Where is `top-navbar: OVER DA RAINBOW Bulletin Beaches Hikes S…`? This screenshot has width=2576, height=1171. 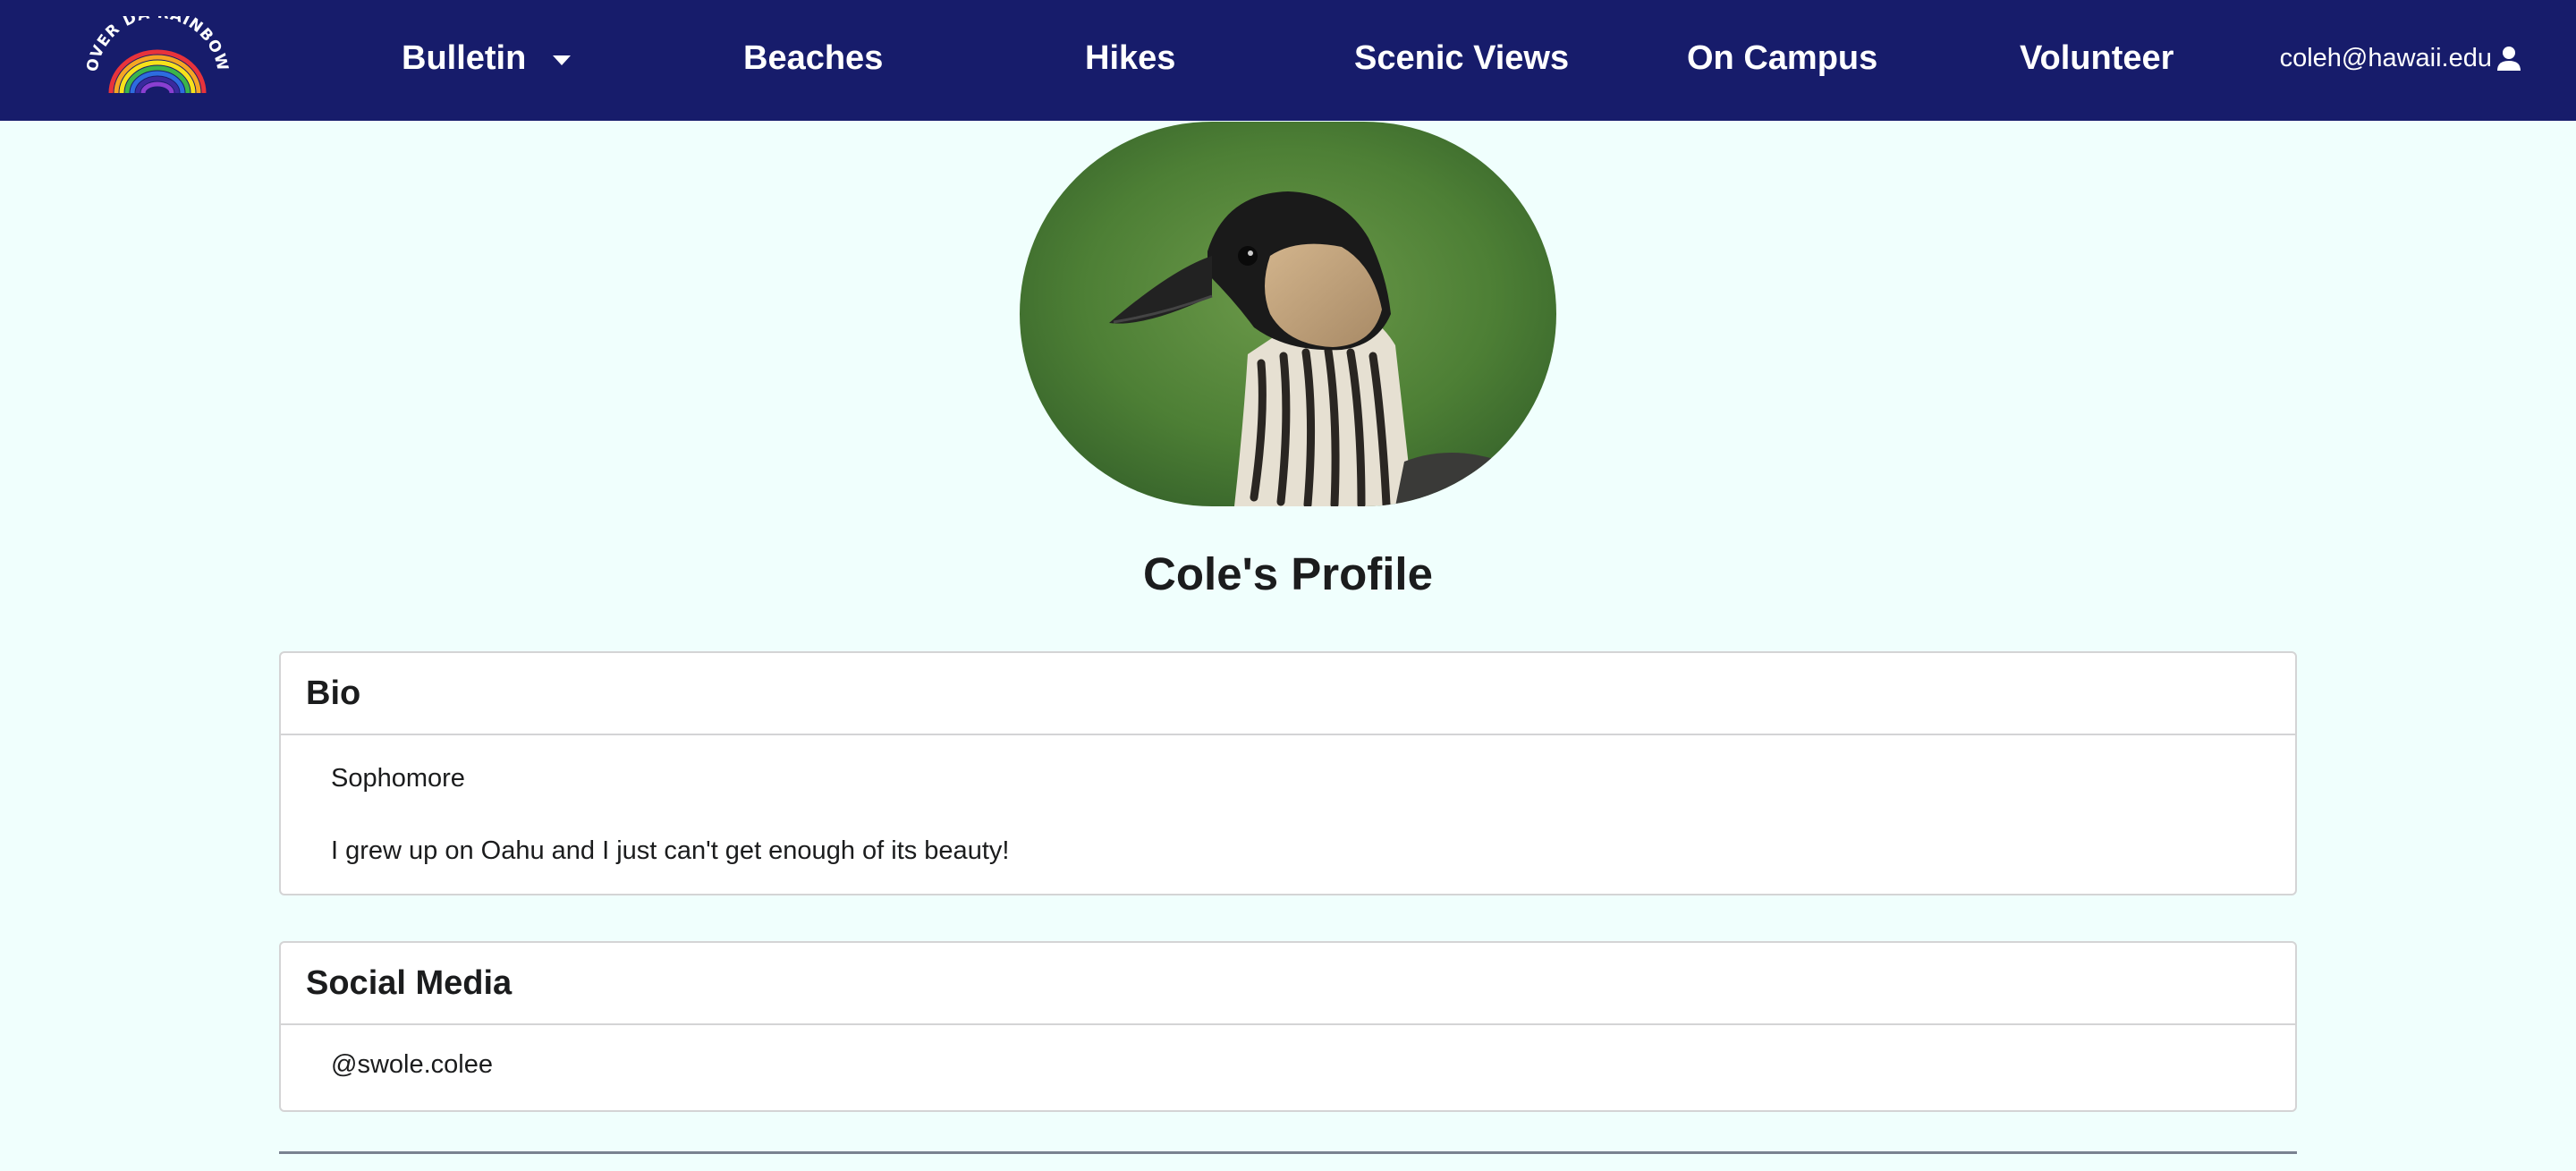 top-navbar: OVER DA RAINBOW Bulletin Beaches Hikes S… is located at coordinates (1288, 60).